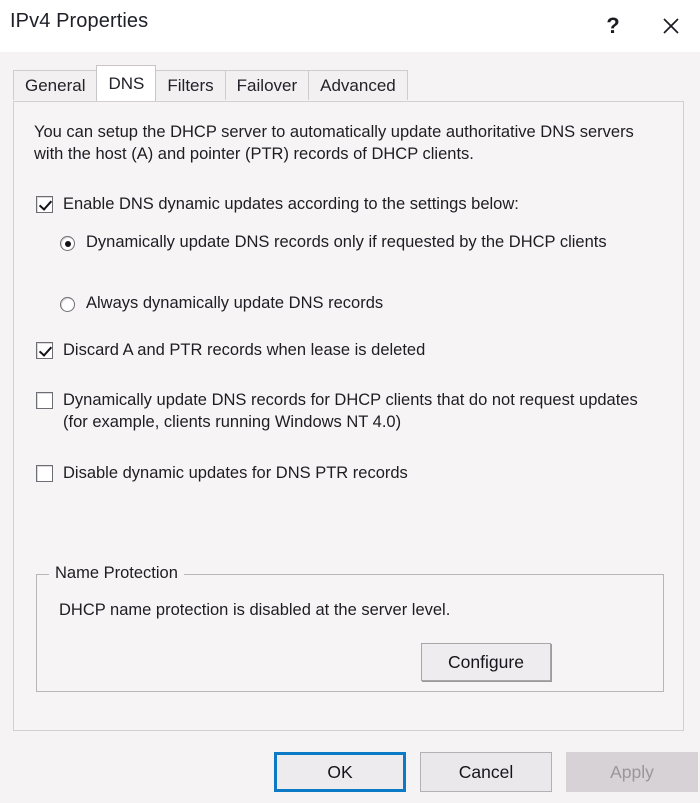  Describe the element at coordinates (267, 85) in the screenshot. I see `tab-failover: Failover` at that location.